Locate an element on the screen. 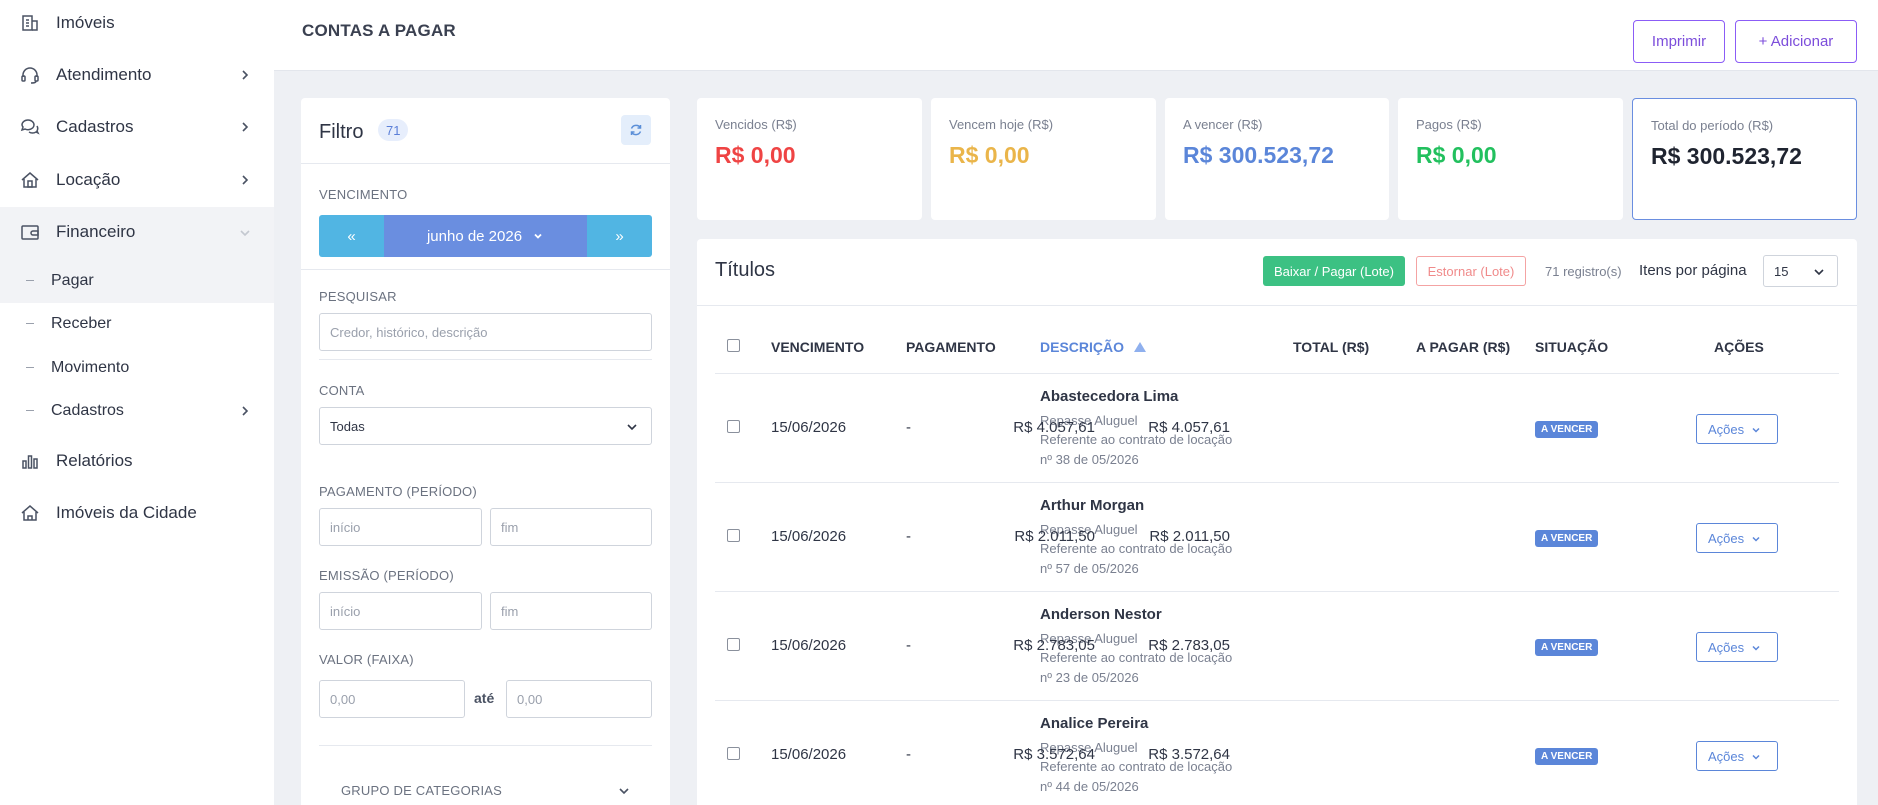 Image resolution: width=1878 pixels, height=805 pixels. valor-max-input: 0,00 is located at coordinates (579, 699).